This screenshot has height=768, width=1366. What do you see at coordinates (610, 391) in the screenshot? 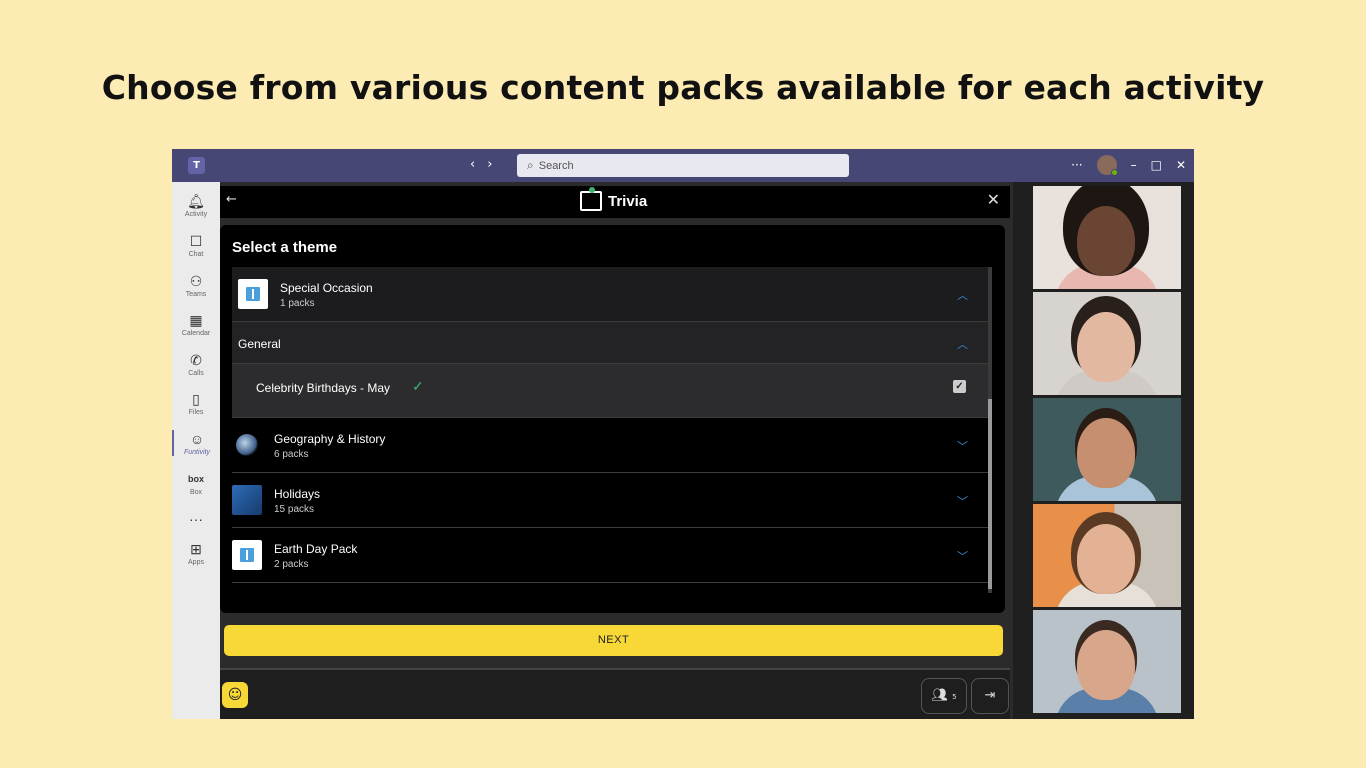
I see `pack-row: Celebrity Birthdays - May ✓ ✓` at bounding box center [610, 391].